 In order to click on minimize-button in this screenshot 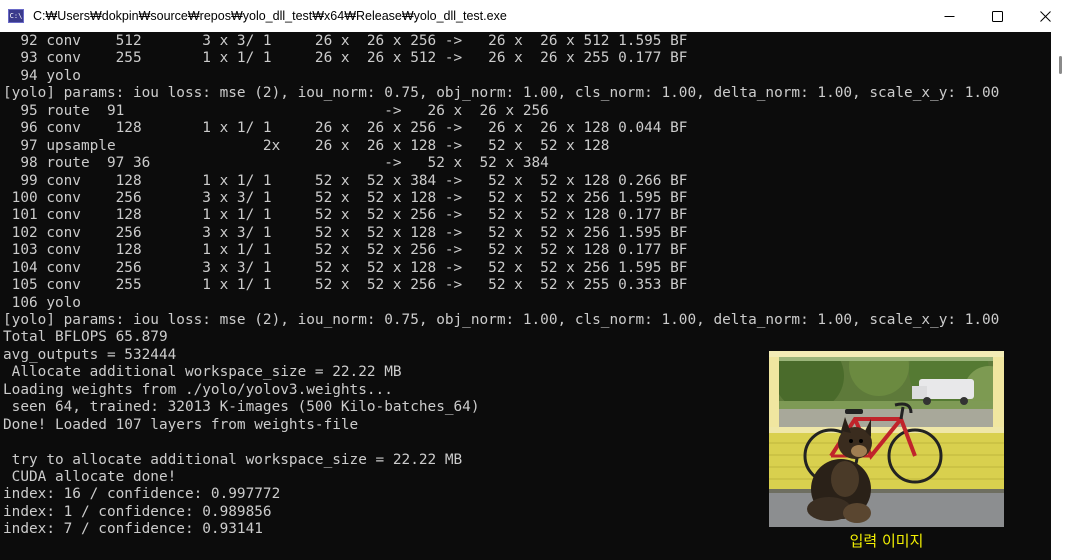, I will do `click(949, 16)`.